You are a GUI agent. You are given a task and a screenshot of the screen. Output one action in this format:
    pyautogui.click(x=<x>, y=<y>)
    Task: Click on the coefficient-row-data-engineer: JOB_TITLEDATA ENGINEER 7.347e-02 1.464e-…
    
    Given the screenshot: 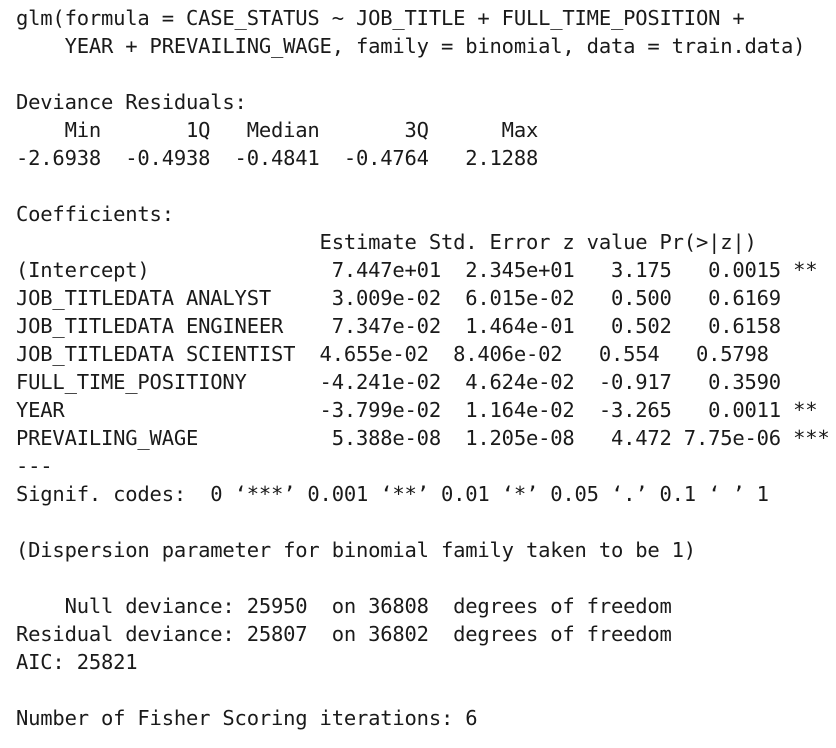 What is the action you would take?
    pyautogui.click(x=398, y=326)
    